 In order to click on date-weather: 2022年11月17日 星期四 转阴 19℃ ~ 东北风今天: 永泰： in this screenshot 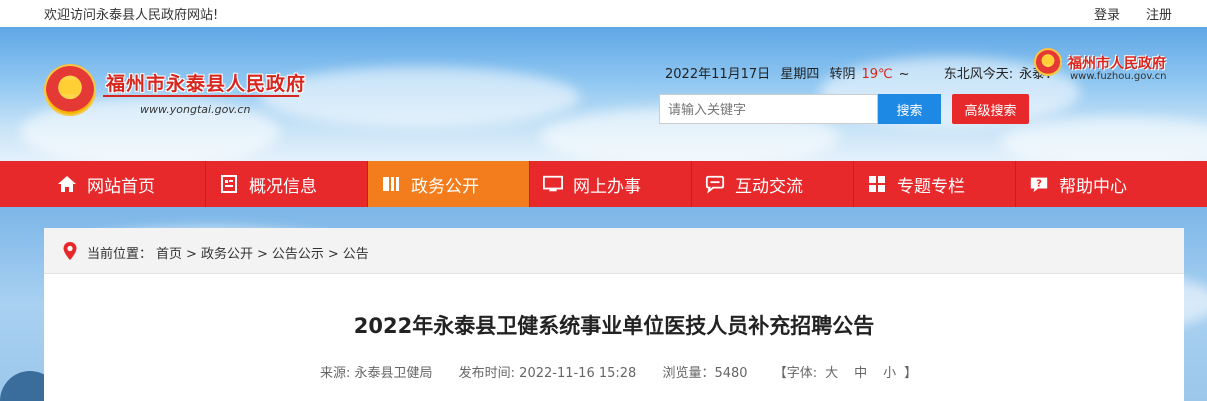, I will do `click(864, 72)`.